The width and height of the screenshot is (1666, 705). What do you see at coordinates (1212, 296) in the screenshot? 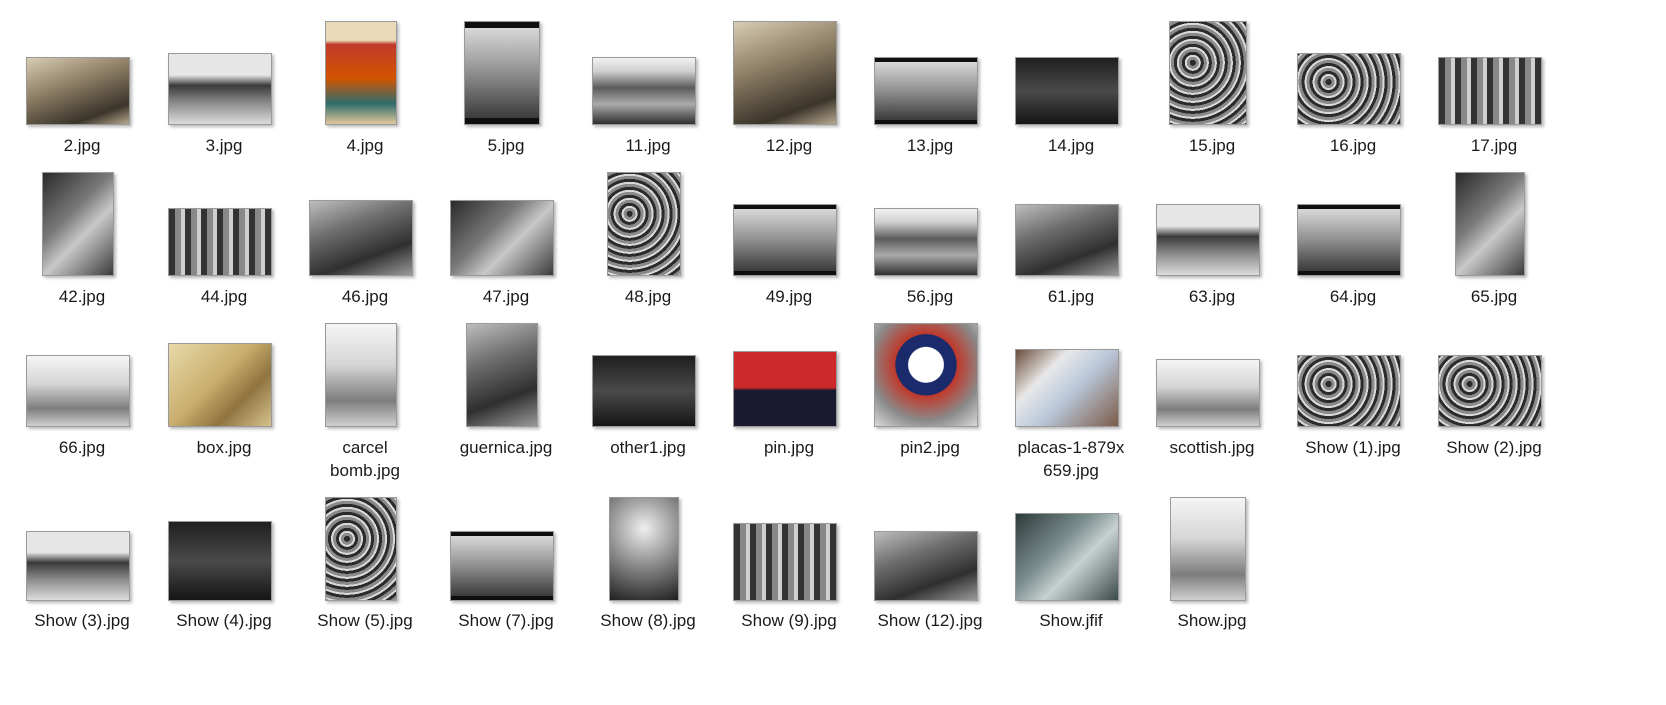
I see `file-name: 63.jpg` at bounding box center [1212, 296].